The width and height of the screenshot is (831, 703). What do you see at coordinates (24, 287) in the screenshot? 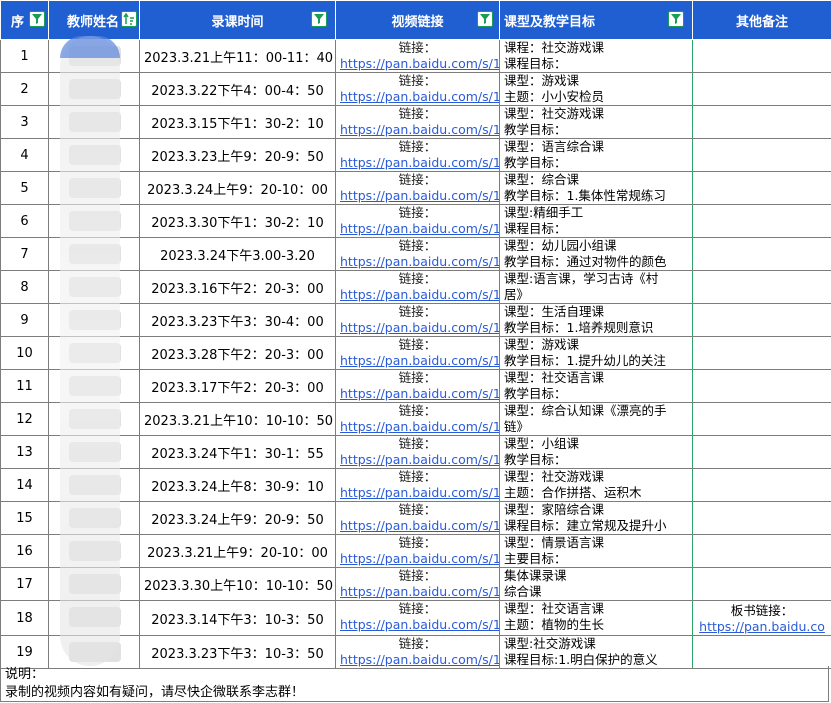
I see `cell-no: 8` at bounding box center [24, 287].